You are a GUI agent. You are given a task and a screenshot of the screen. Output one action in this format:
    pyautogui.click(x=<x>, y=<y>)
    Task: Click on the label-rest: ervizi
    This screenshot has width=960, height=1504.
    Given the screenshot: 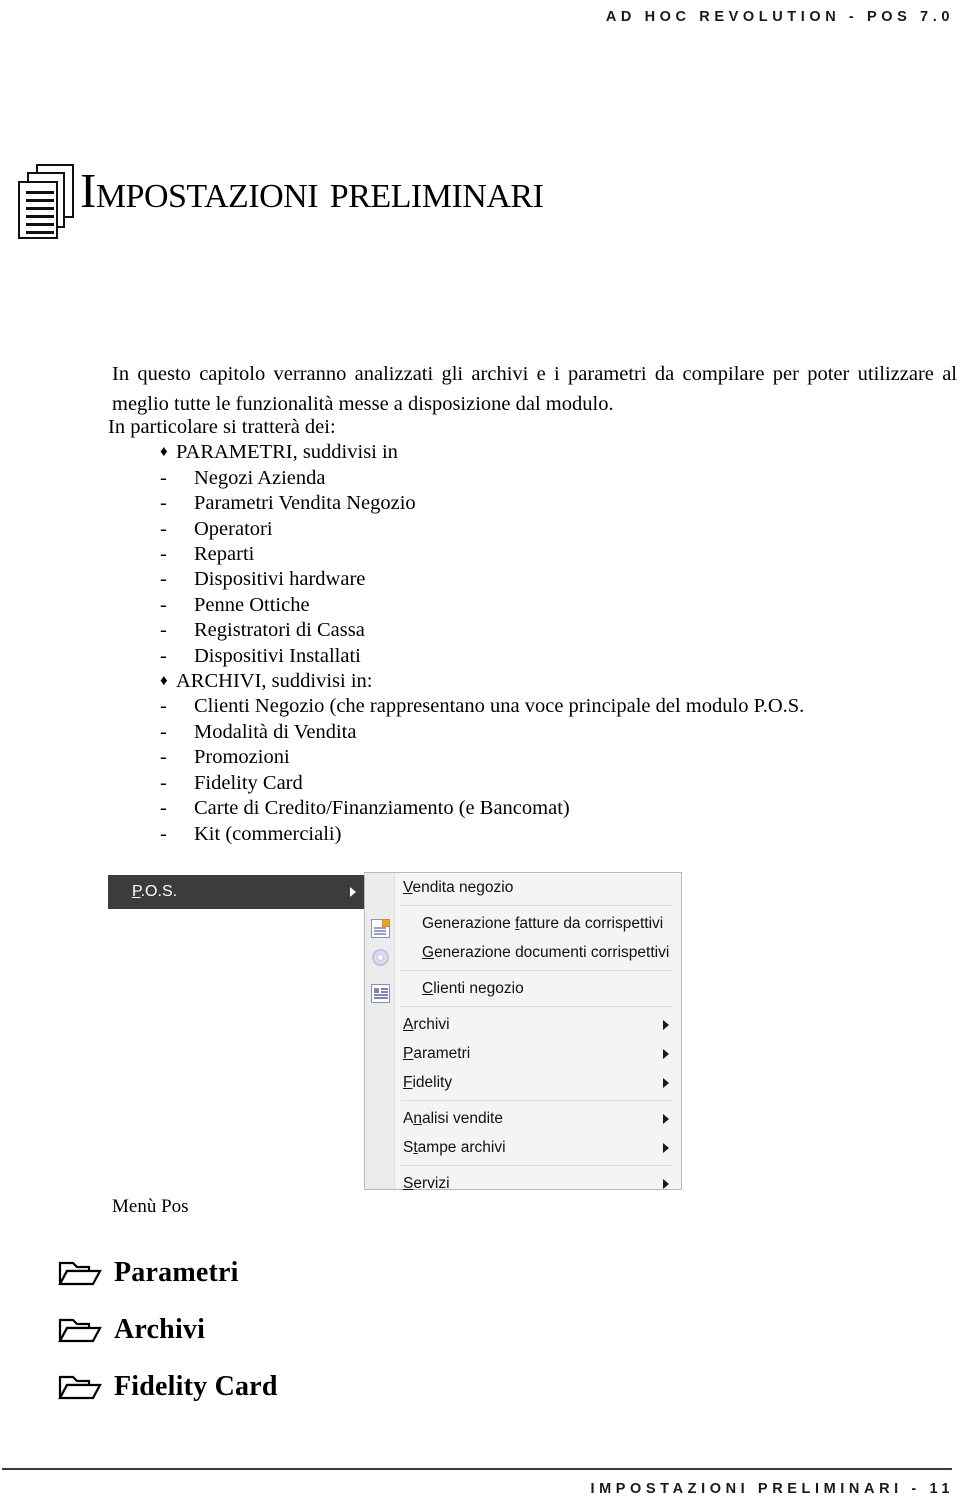 What is the action you would take?
    pyautogui.click(x=431, y=1183)
    